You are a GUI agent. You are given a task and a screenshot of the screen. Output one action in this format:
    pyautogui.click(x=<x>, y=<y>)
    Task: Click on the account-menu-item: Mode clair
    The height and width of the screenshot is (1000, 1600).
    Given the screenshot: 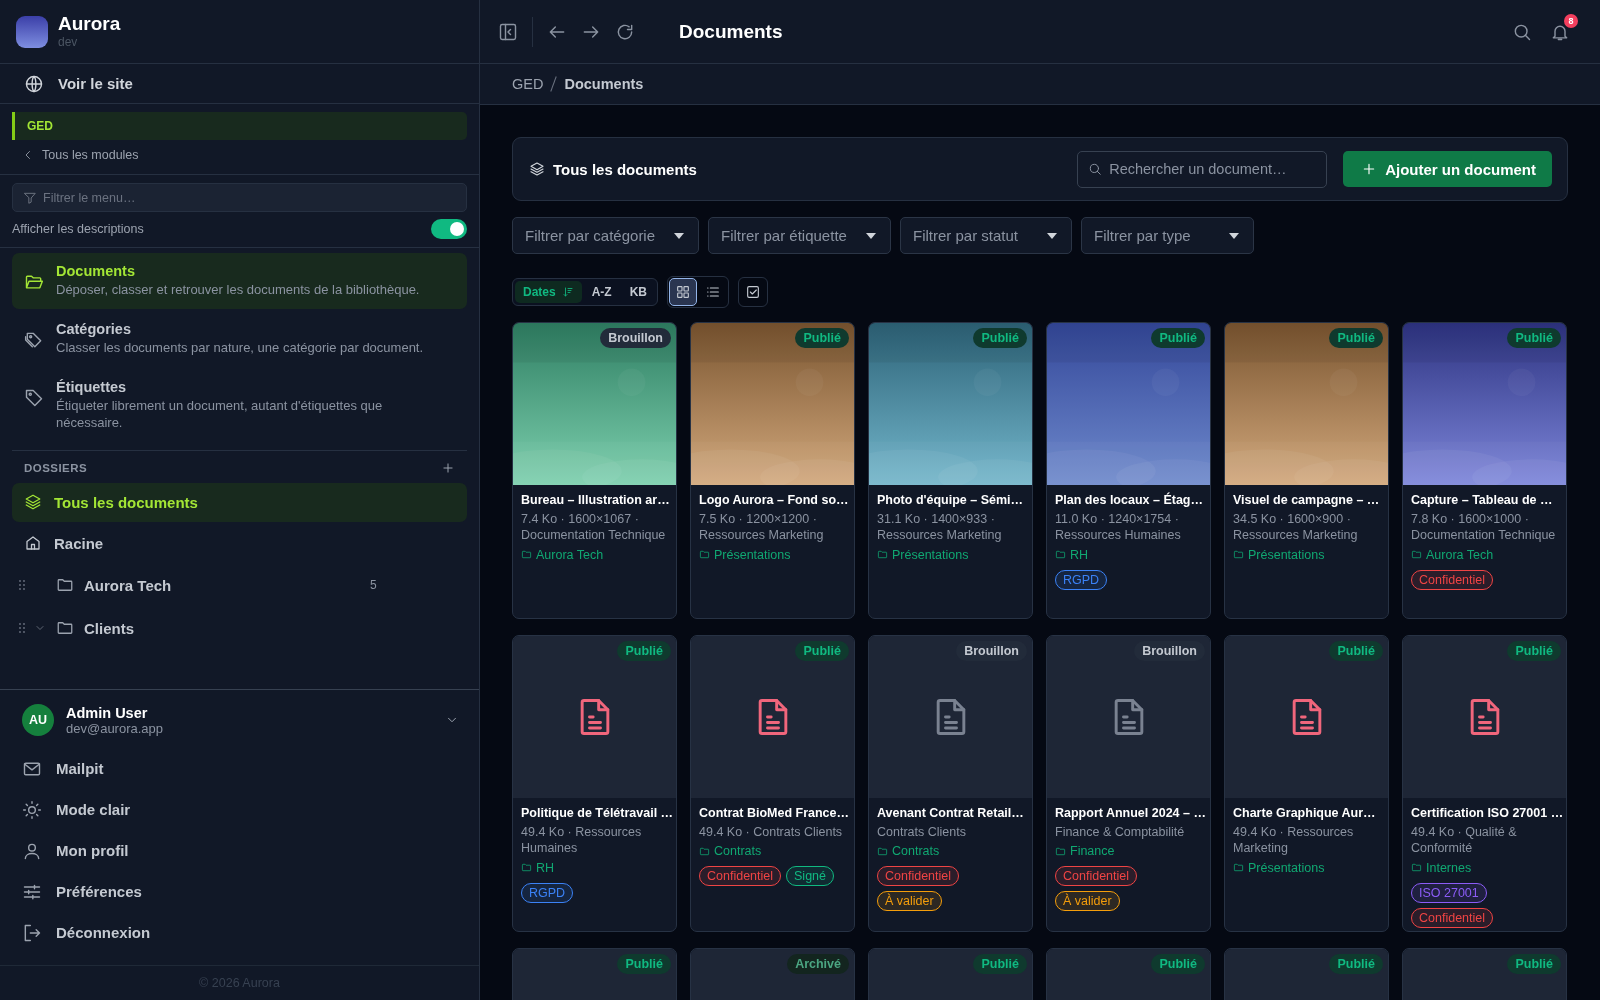 What is the action you would take?
    pyautogui.click(x=242, y=809)
    